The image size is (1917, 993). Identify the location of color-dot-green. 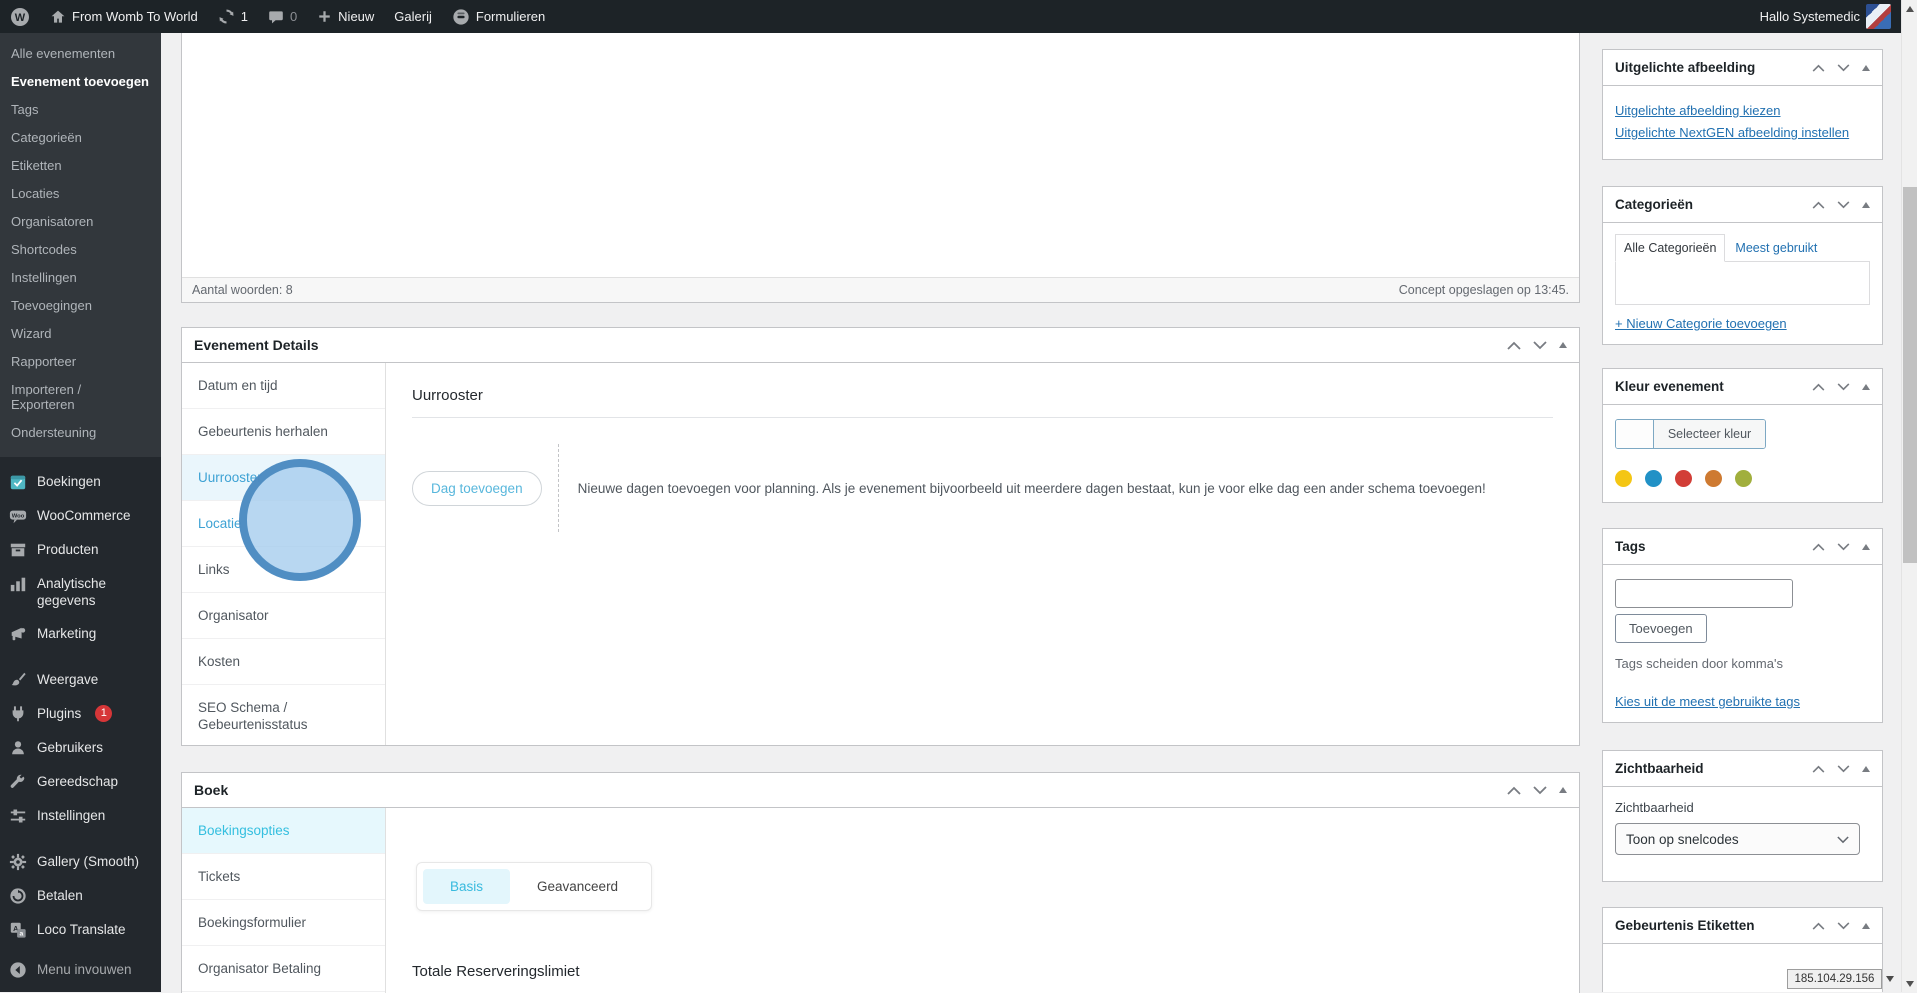
(1743, 478).